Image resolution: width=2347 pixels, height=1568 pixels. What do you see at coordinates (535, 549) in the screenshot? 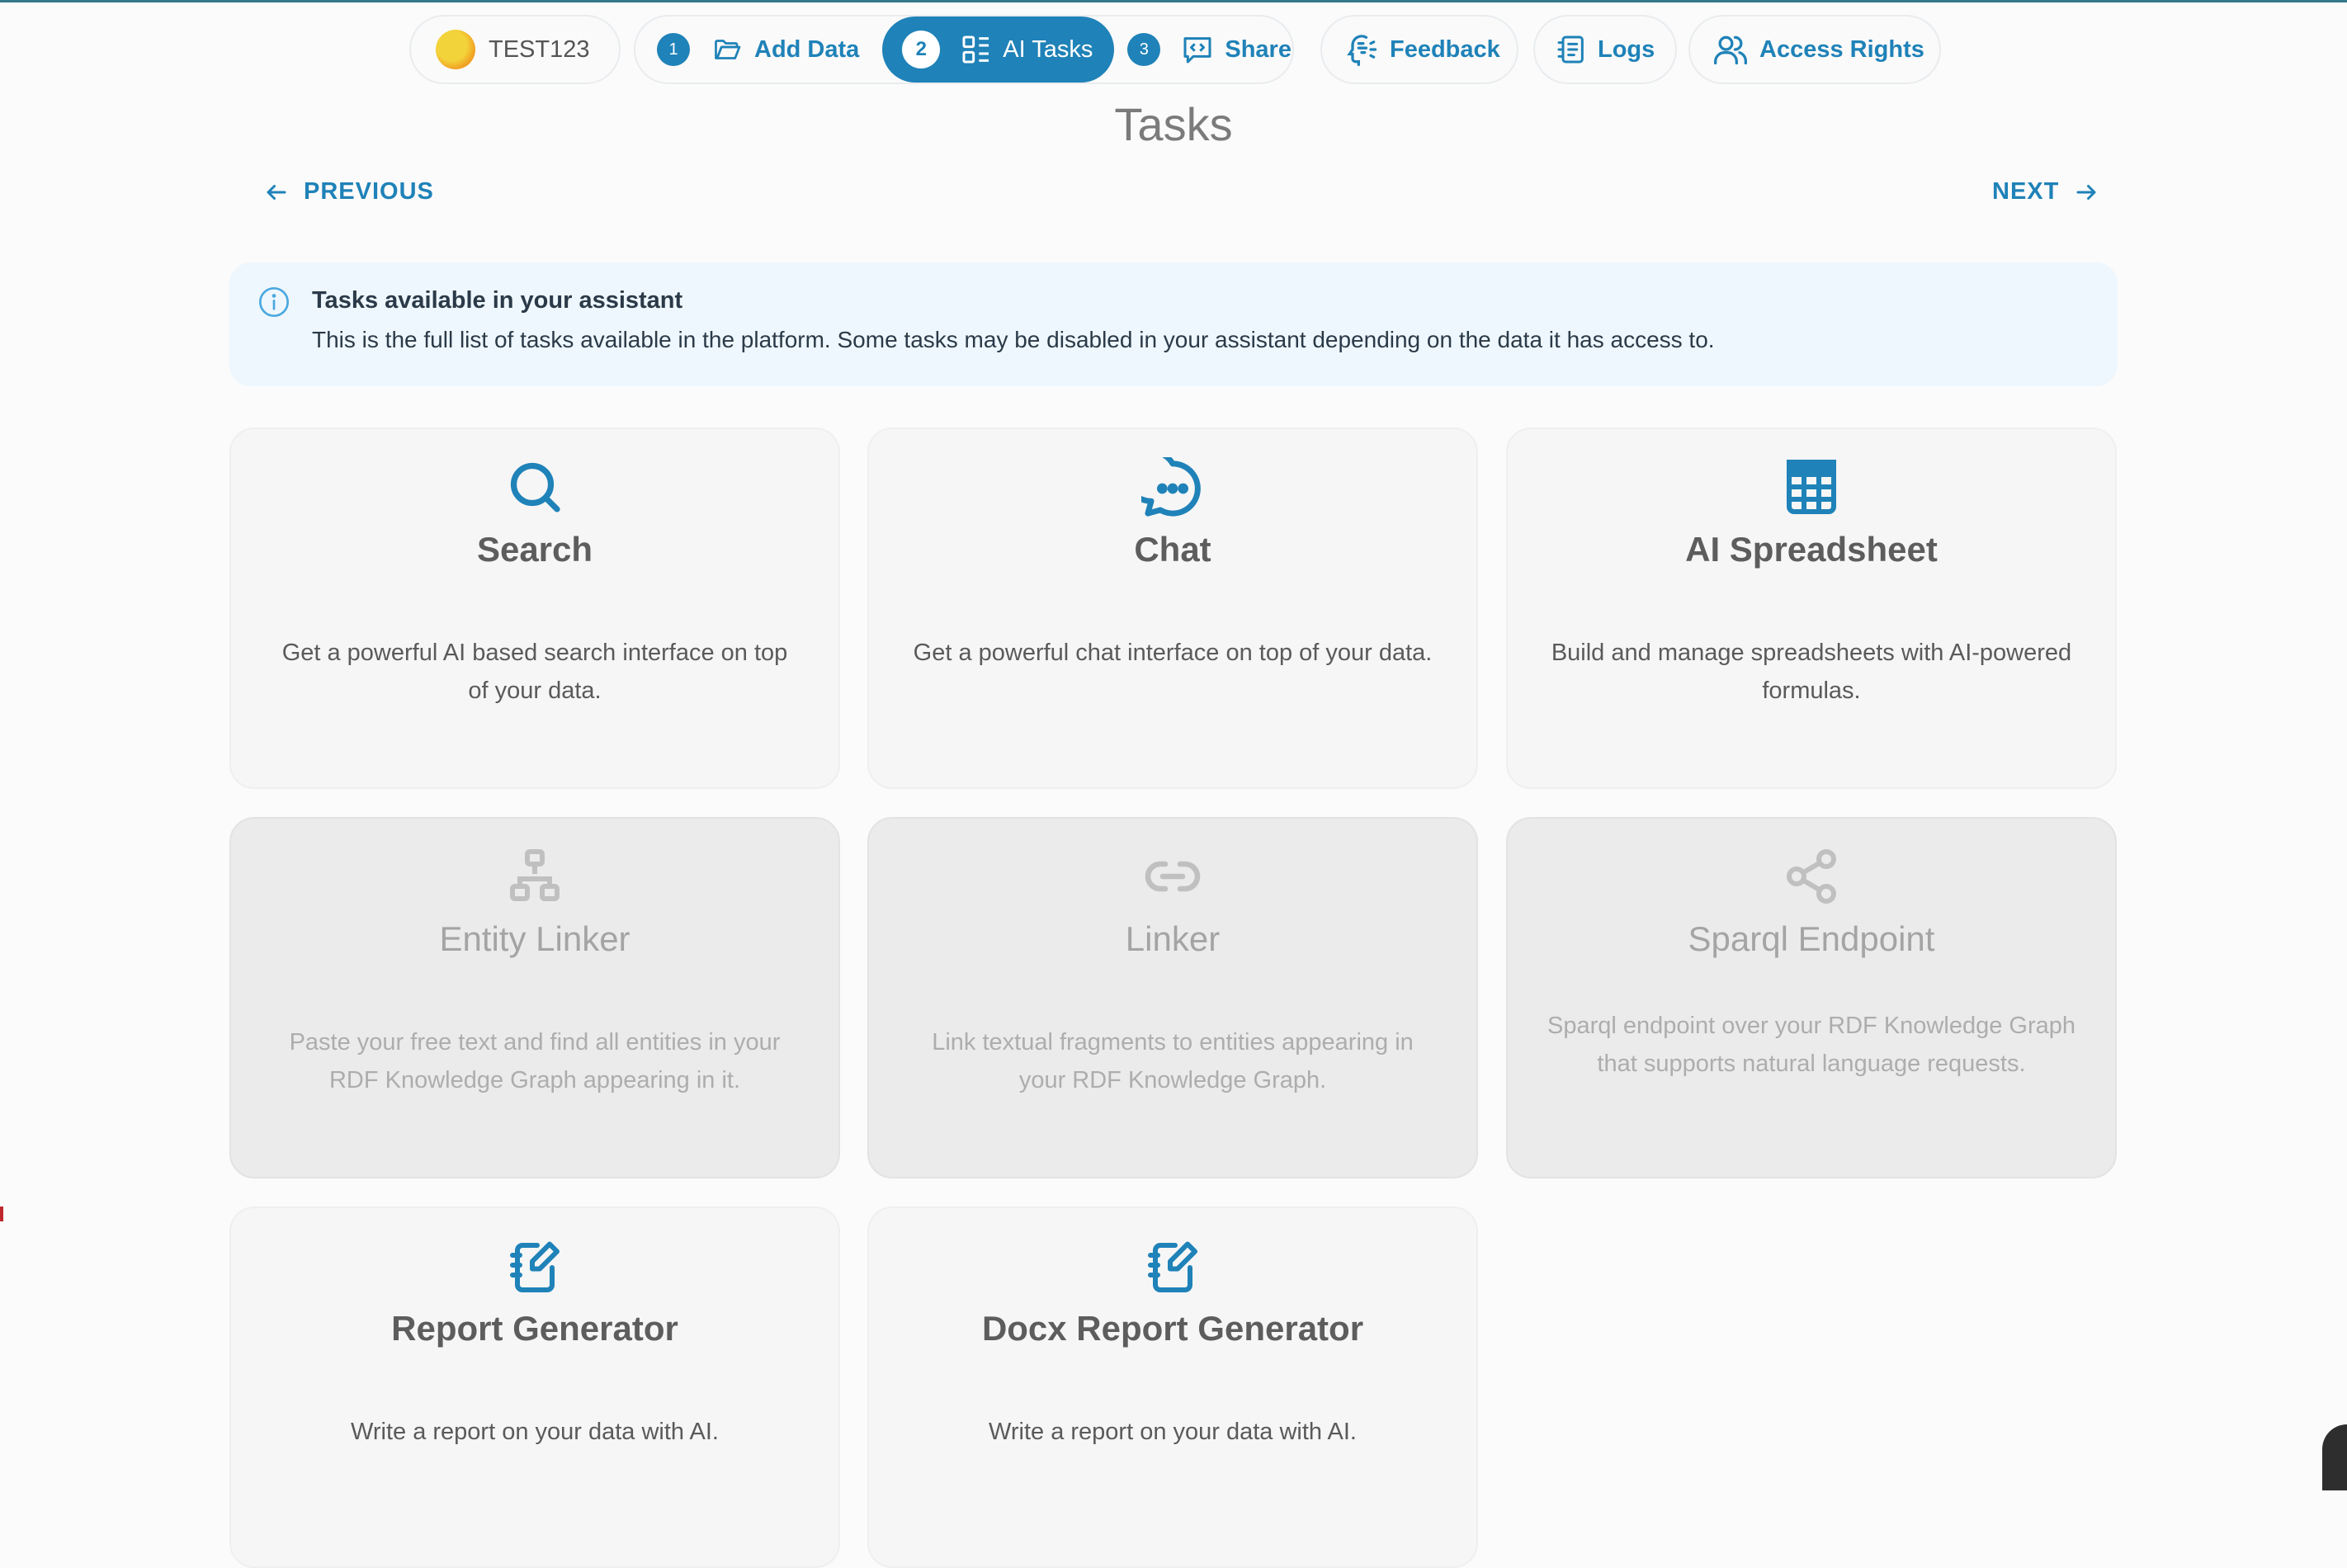
I see `task-title: Search` at bounding box center [535, 549].